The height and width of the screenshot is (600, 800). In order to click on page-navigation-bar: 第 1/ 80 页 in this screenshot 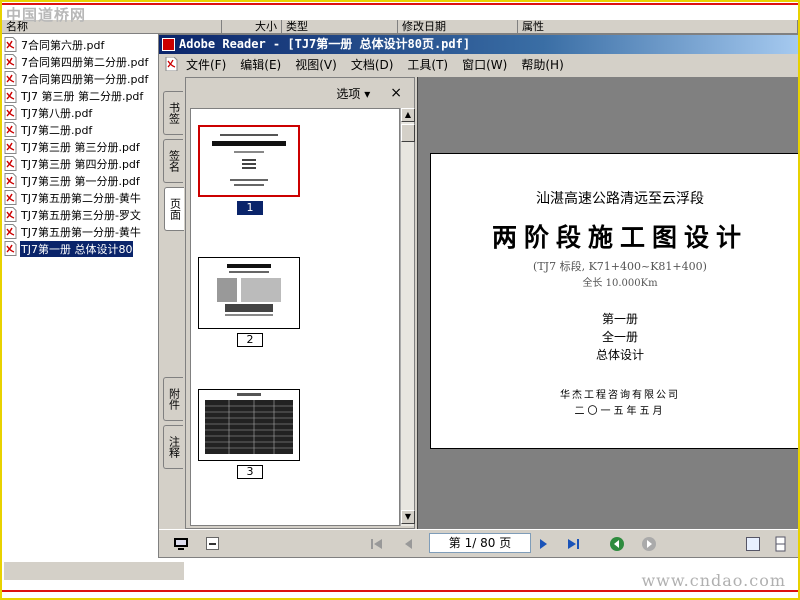, I will do `click(479, 543)`.